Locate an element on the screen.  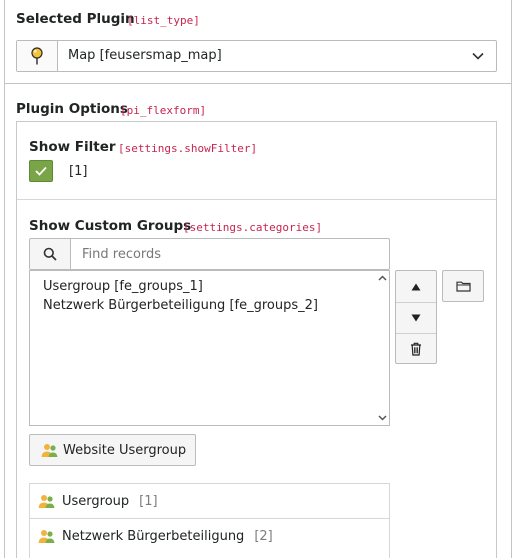
plugin-options-field-name: [pi_flexform] is located at coordinates (163, 110).